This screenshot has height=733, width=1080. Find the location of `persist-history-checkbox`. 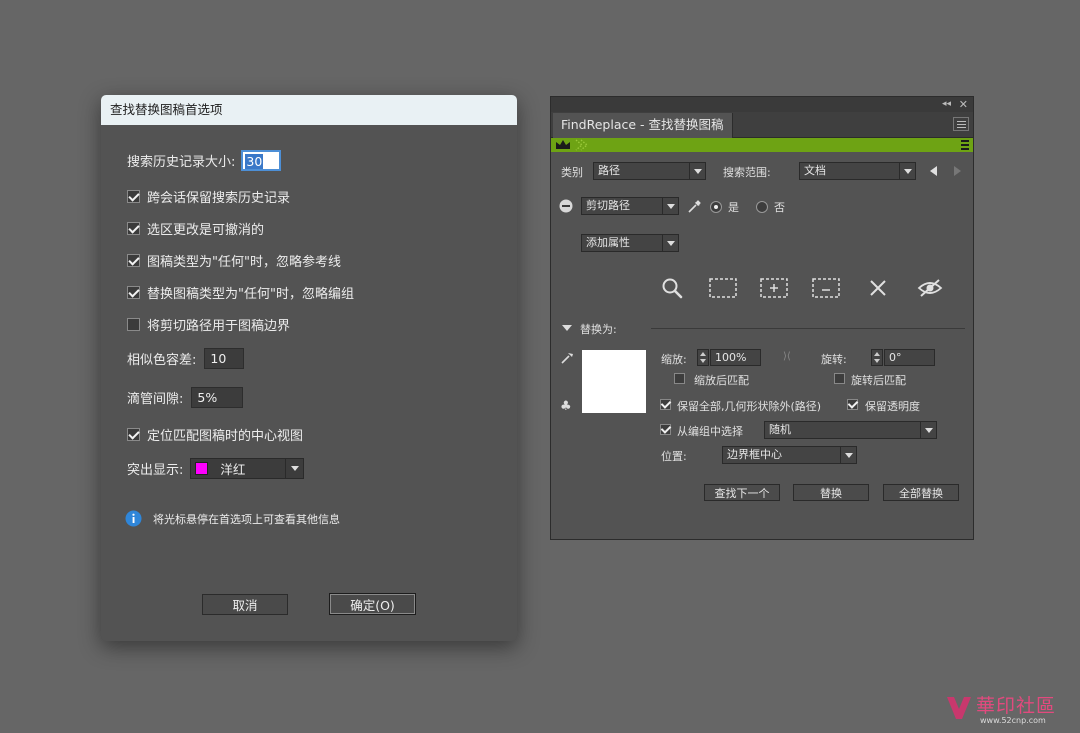

persist-history-checkbox is located at coordinates (133, 196).